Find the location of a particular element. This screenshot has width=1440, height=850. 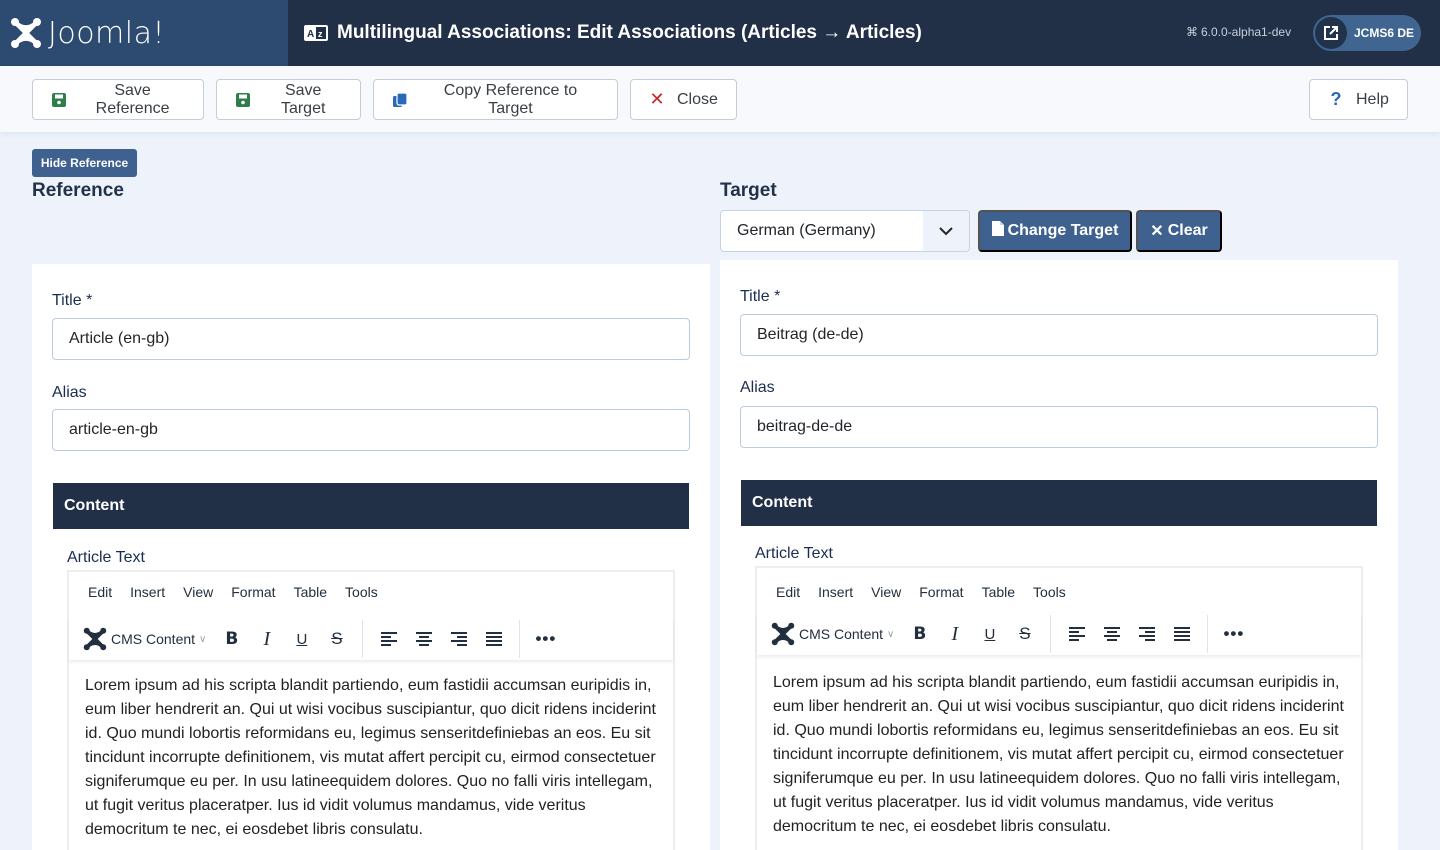

save-target-button: Save Target is located at coordinates (288, 99).